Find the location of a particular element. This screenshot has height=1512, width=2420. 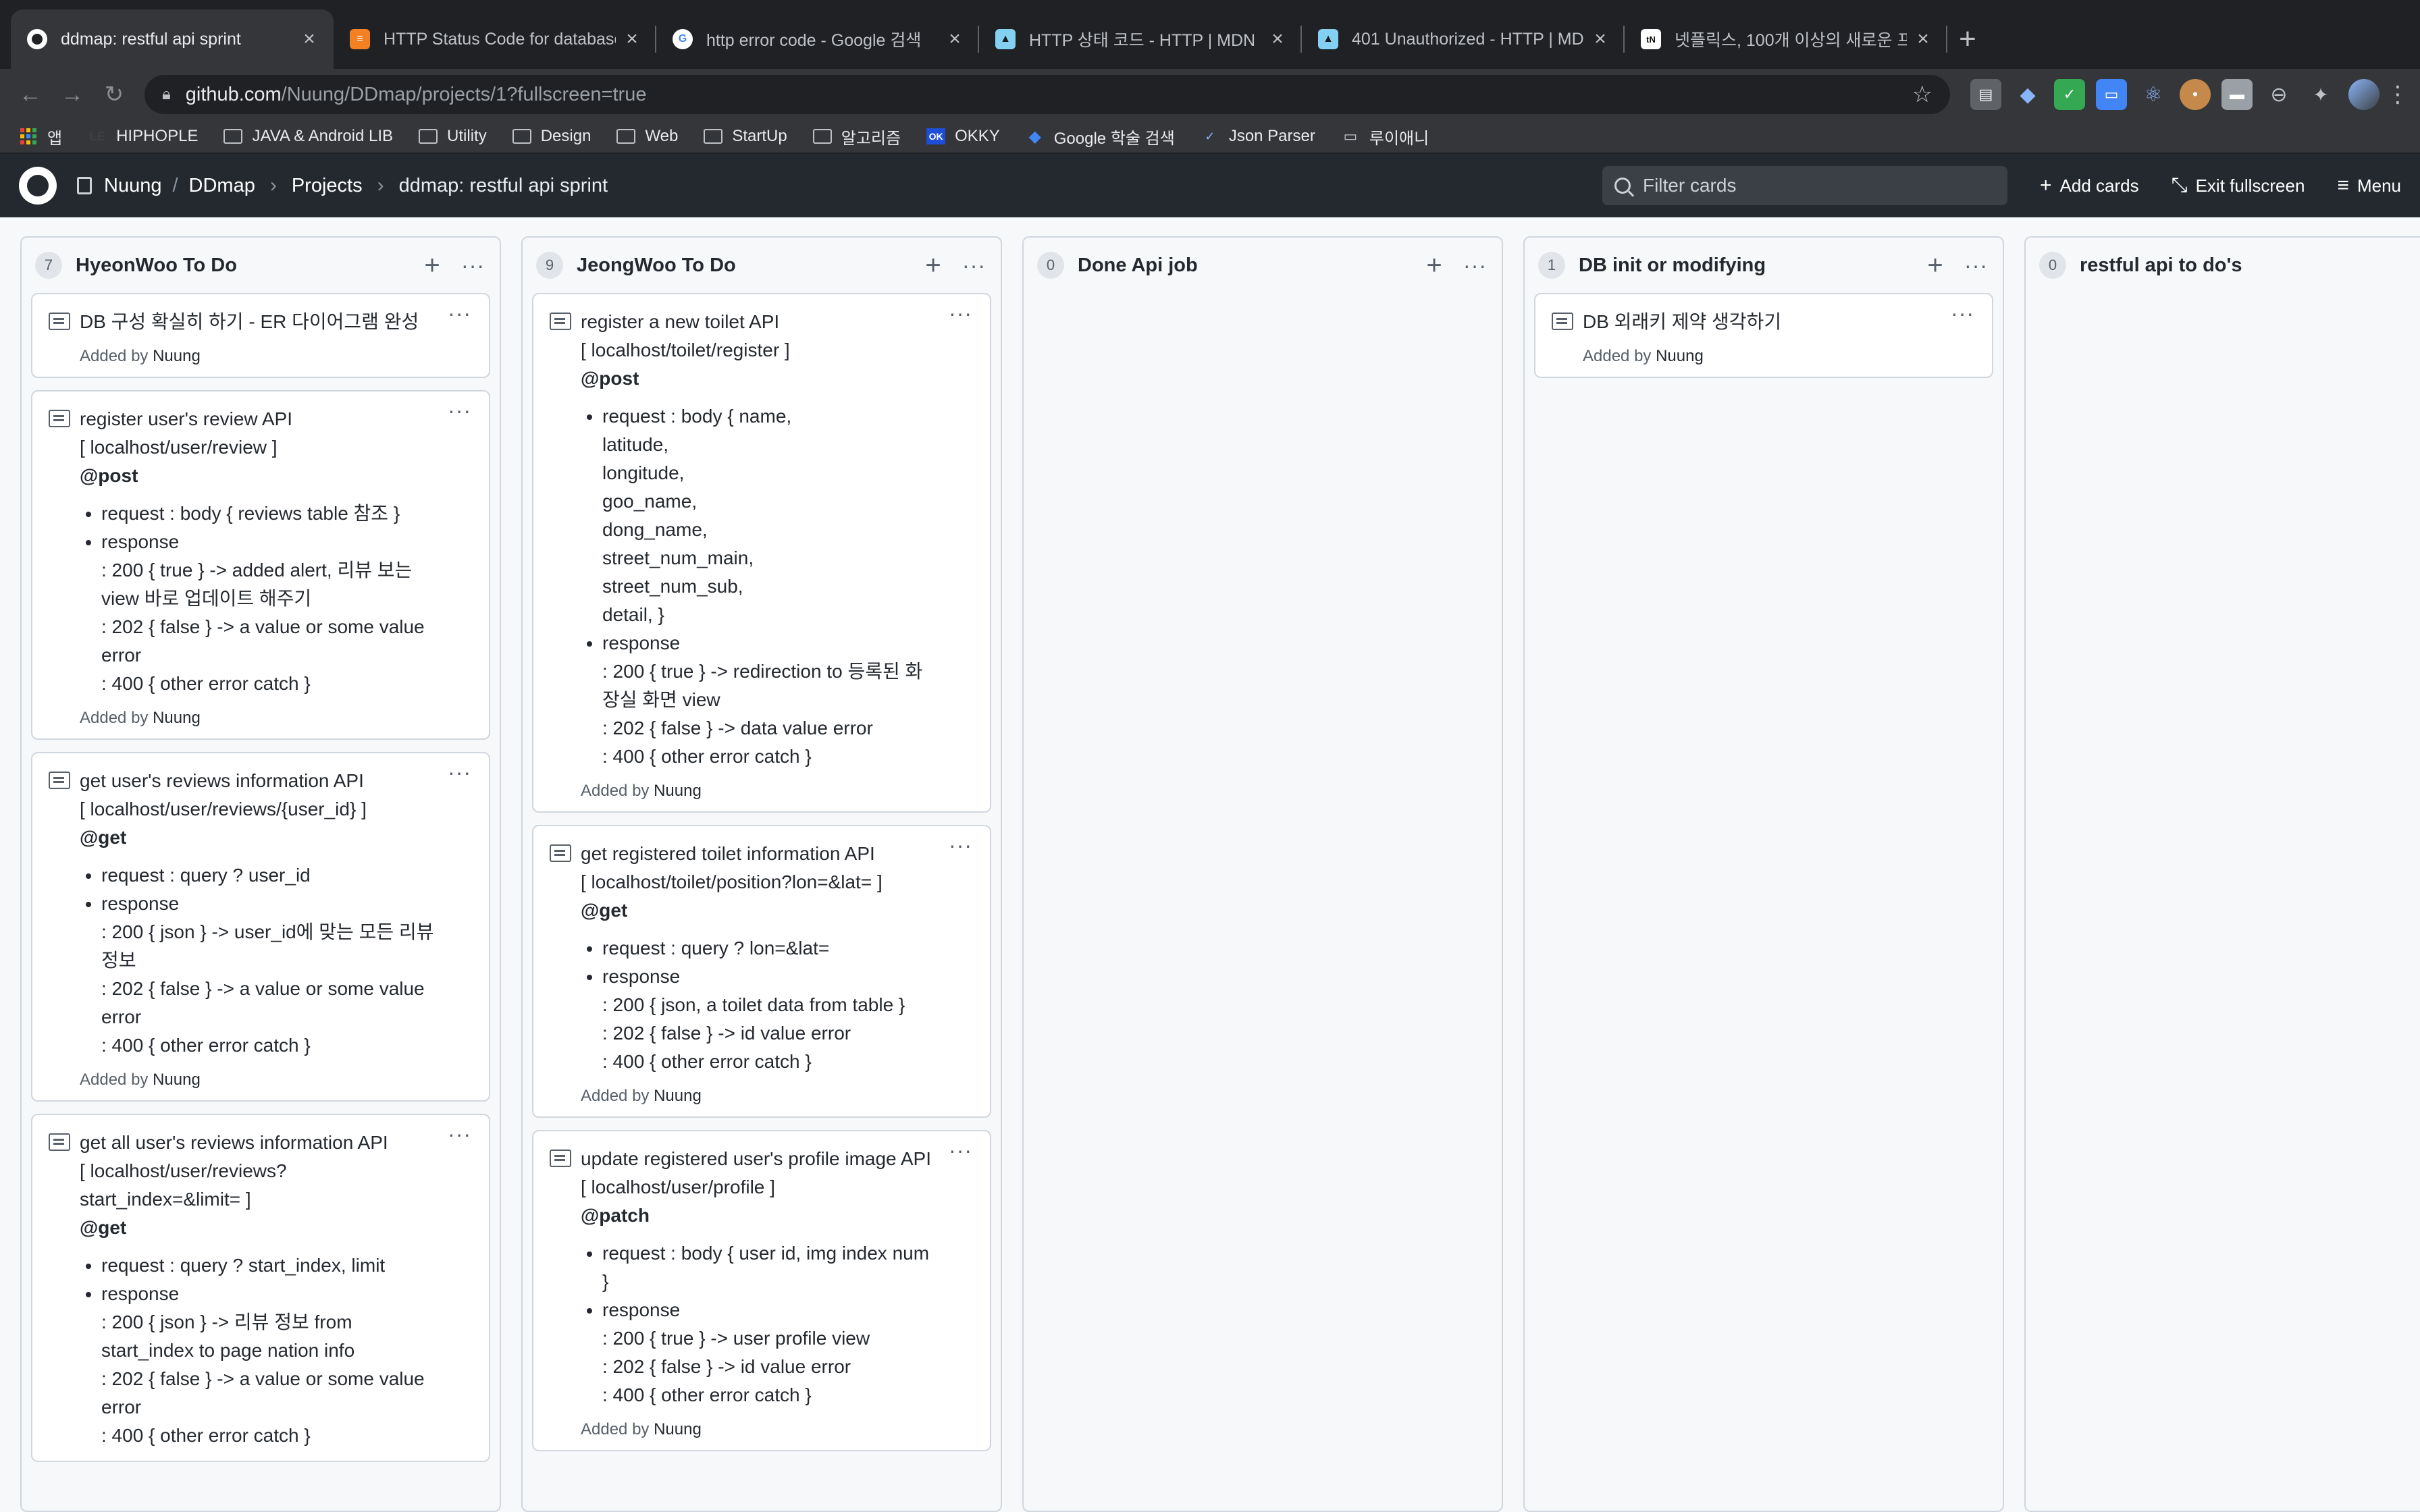

project-title: ddmap: restful api sprint is located at coordinates (503, 186).